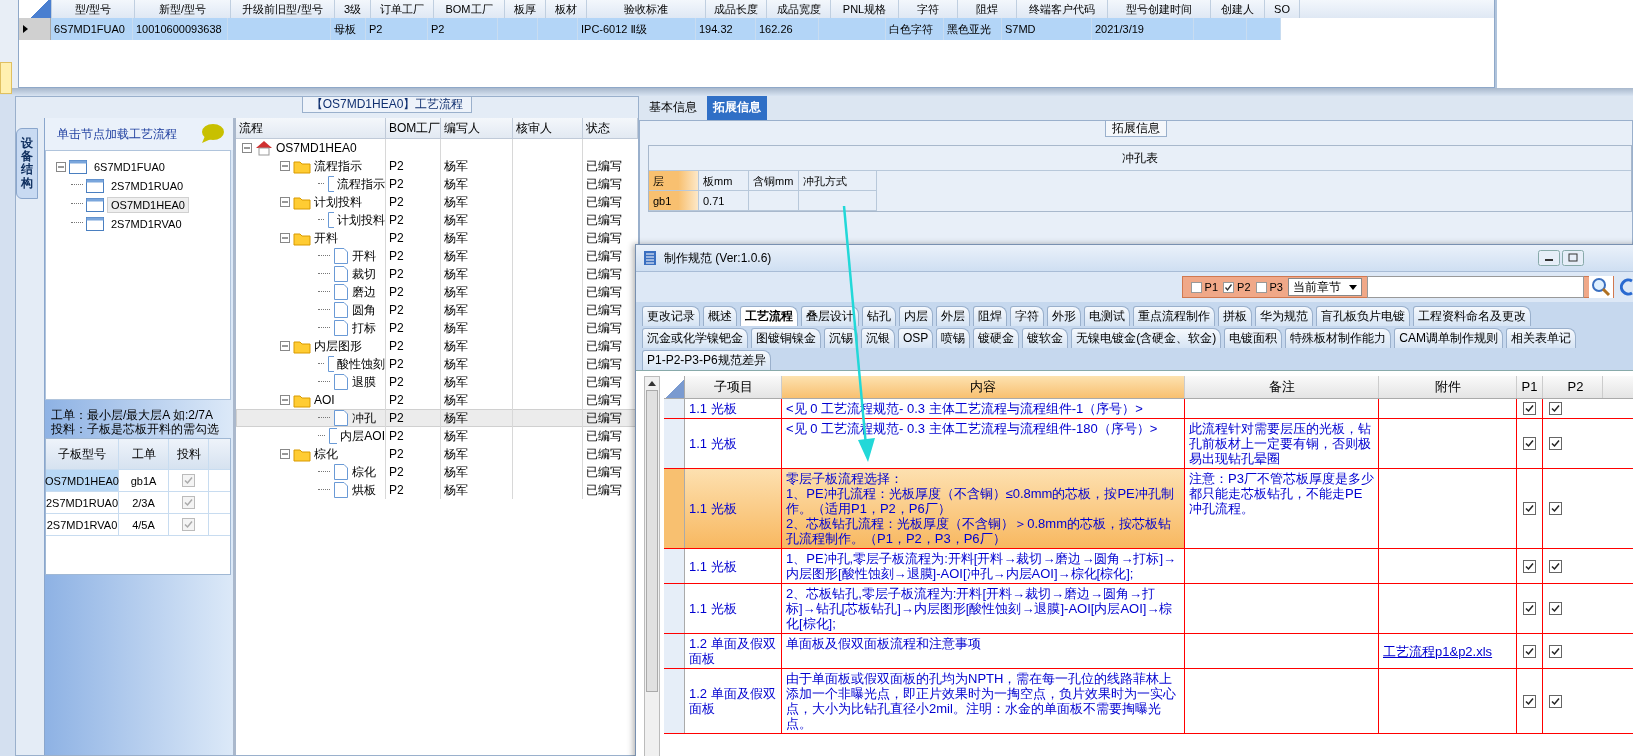  What do you see at coordinates (362, 436) in the screenshot?
I see `tree-item: 内层AOI` at bounding box center [362, 436].